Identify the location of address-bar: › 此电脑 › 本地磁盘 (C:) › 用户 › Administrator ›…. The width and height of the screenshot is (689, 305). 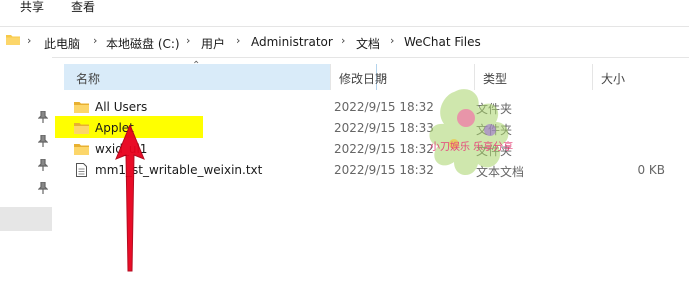
(344, 42).